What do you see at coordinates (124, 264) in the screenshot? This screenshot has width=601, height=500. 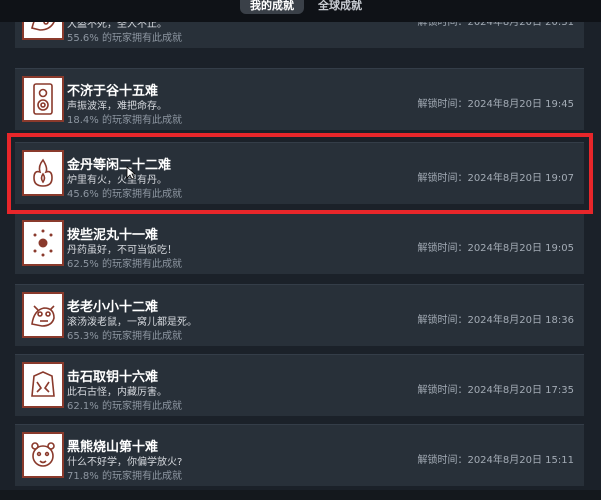 I see `achievement-percent: 62.5% 的玩家拥有此成就` at bounding box center [124, 264].